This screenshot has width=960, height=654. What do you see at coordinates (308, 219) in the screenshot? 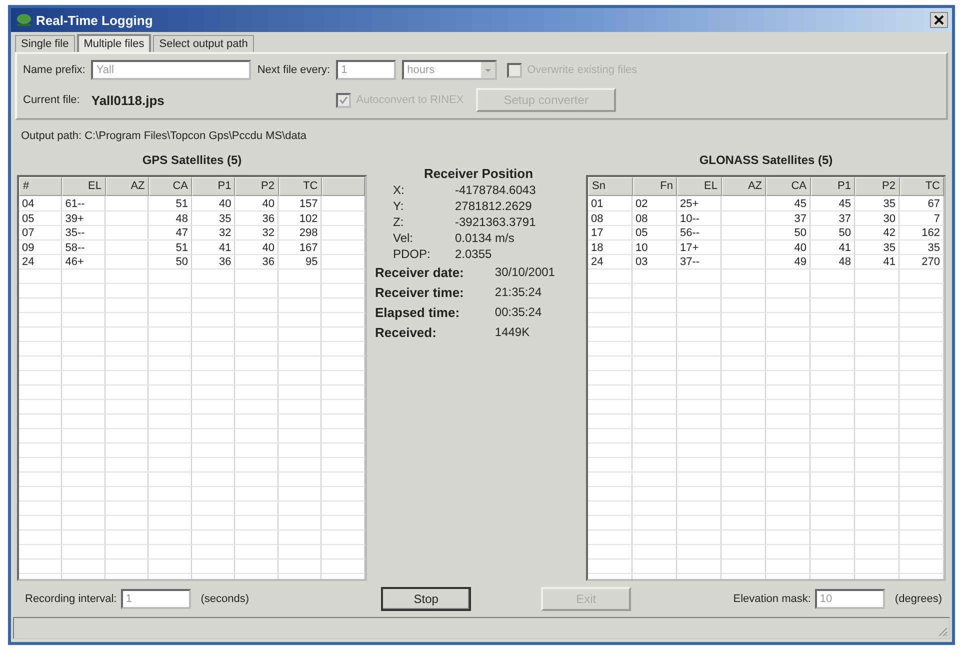
I see `table-cell-text: 102` at bounding box center [308, 219].